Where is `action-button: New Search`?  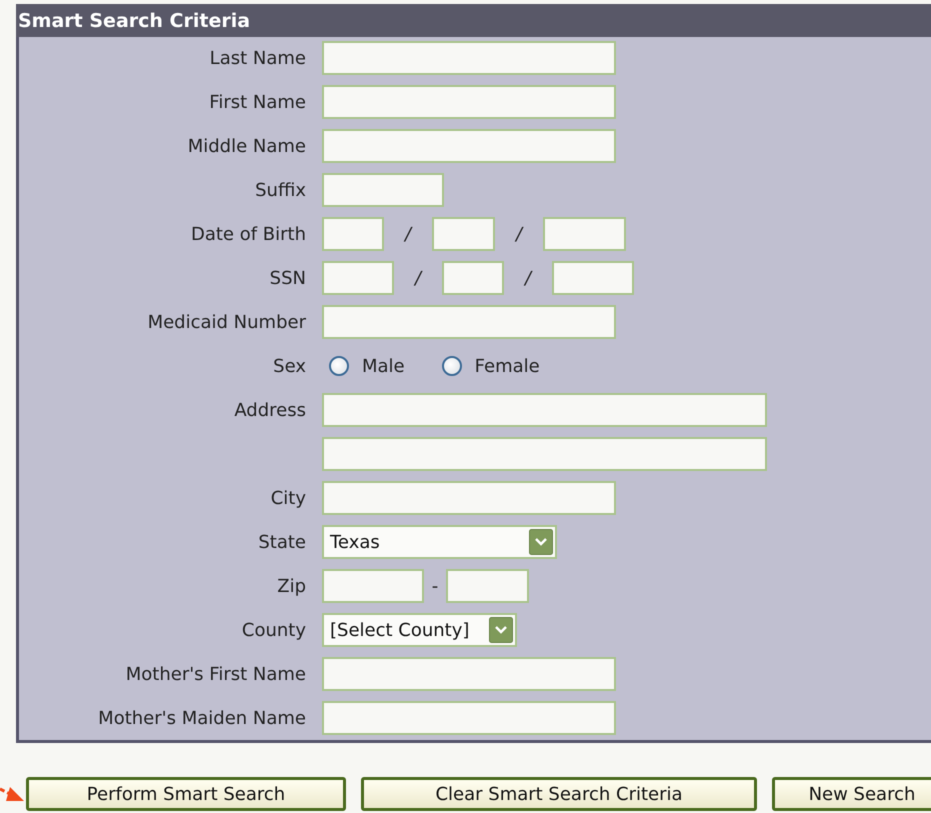
action-button: New Search is located at coordinates (851, 794).